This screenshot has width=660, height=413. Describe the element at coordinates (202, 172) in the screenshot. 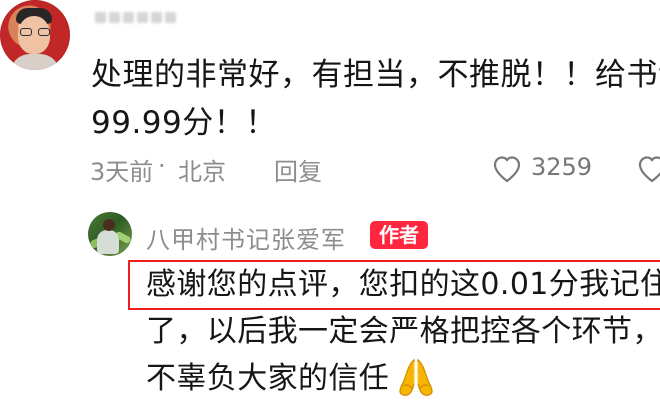

I see `comment-location: 北京` at that location.